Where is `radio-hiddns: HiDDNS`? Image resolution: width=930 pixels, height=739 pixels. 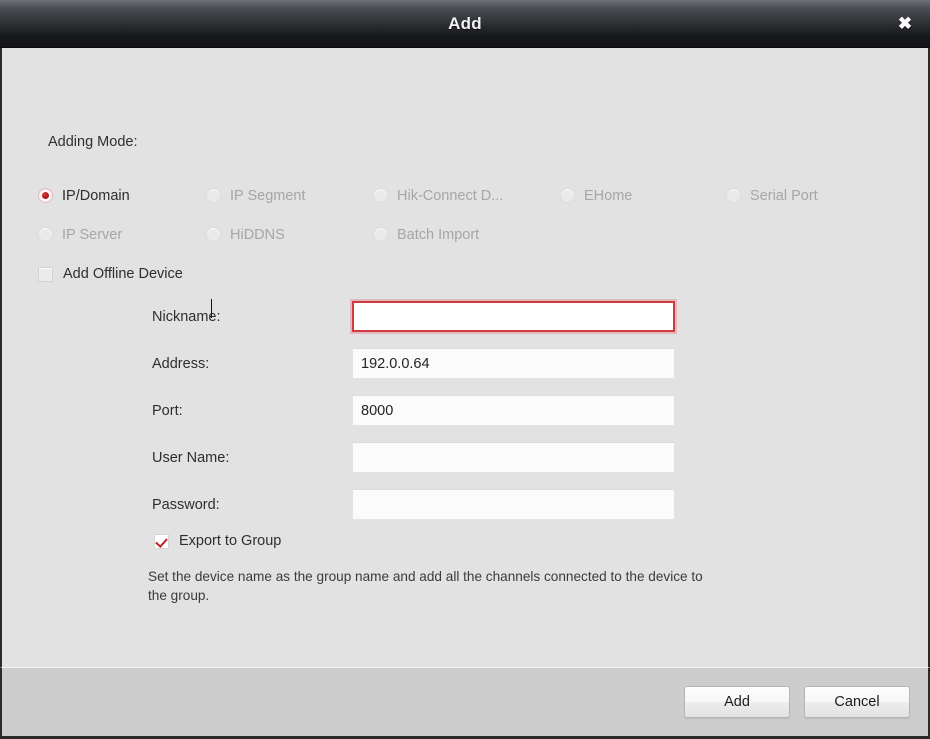 radio-hiddns: HiDDNS is located at coordinates (289, 235).